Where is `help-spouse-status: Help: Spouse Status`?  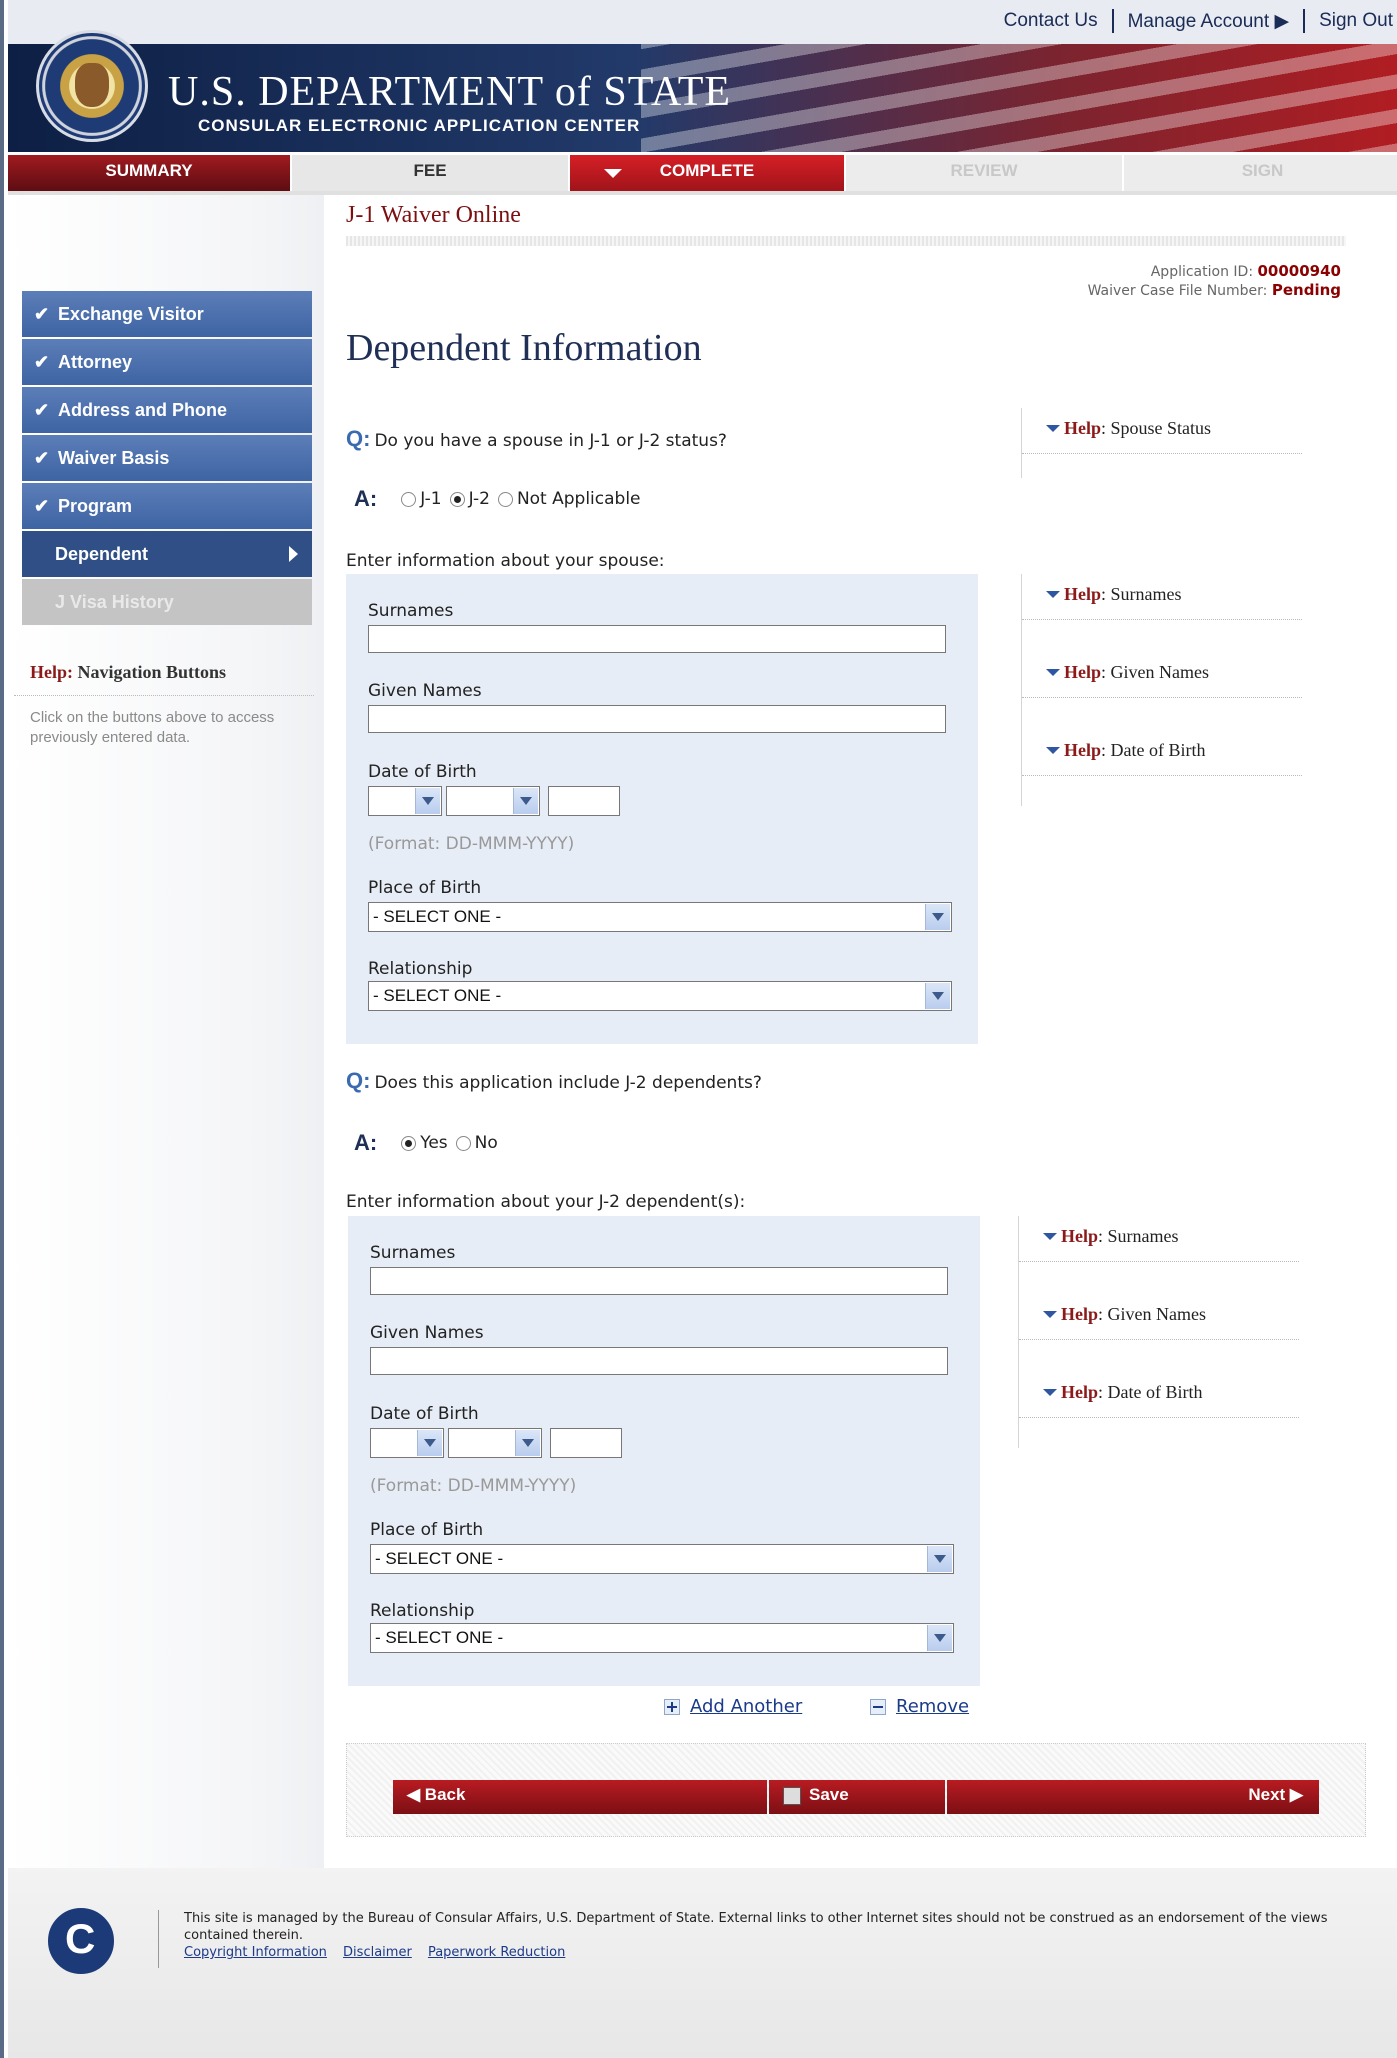
help-spouse-status: Help: Spouse Status is located at coordinates (1161, 443).